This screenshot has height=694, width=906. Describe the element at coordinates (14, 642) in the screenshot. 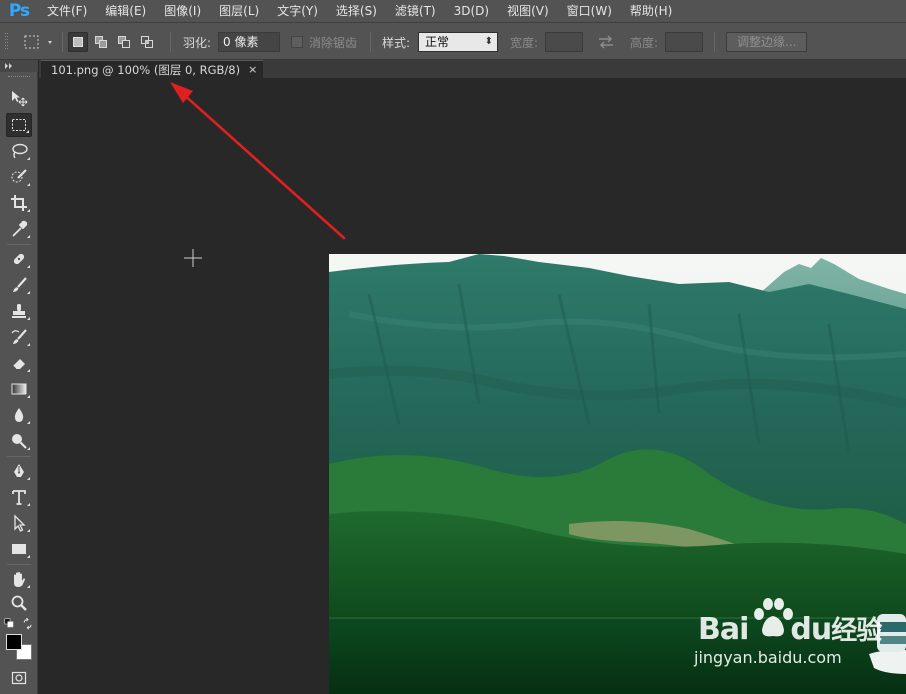

I see `foreground-color-swatch` at that location.